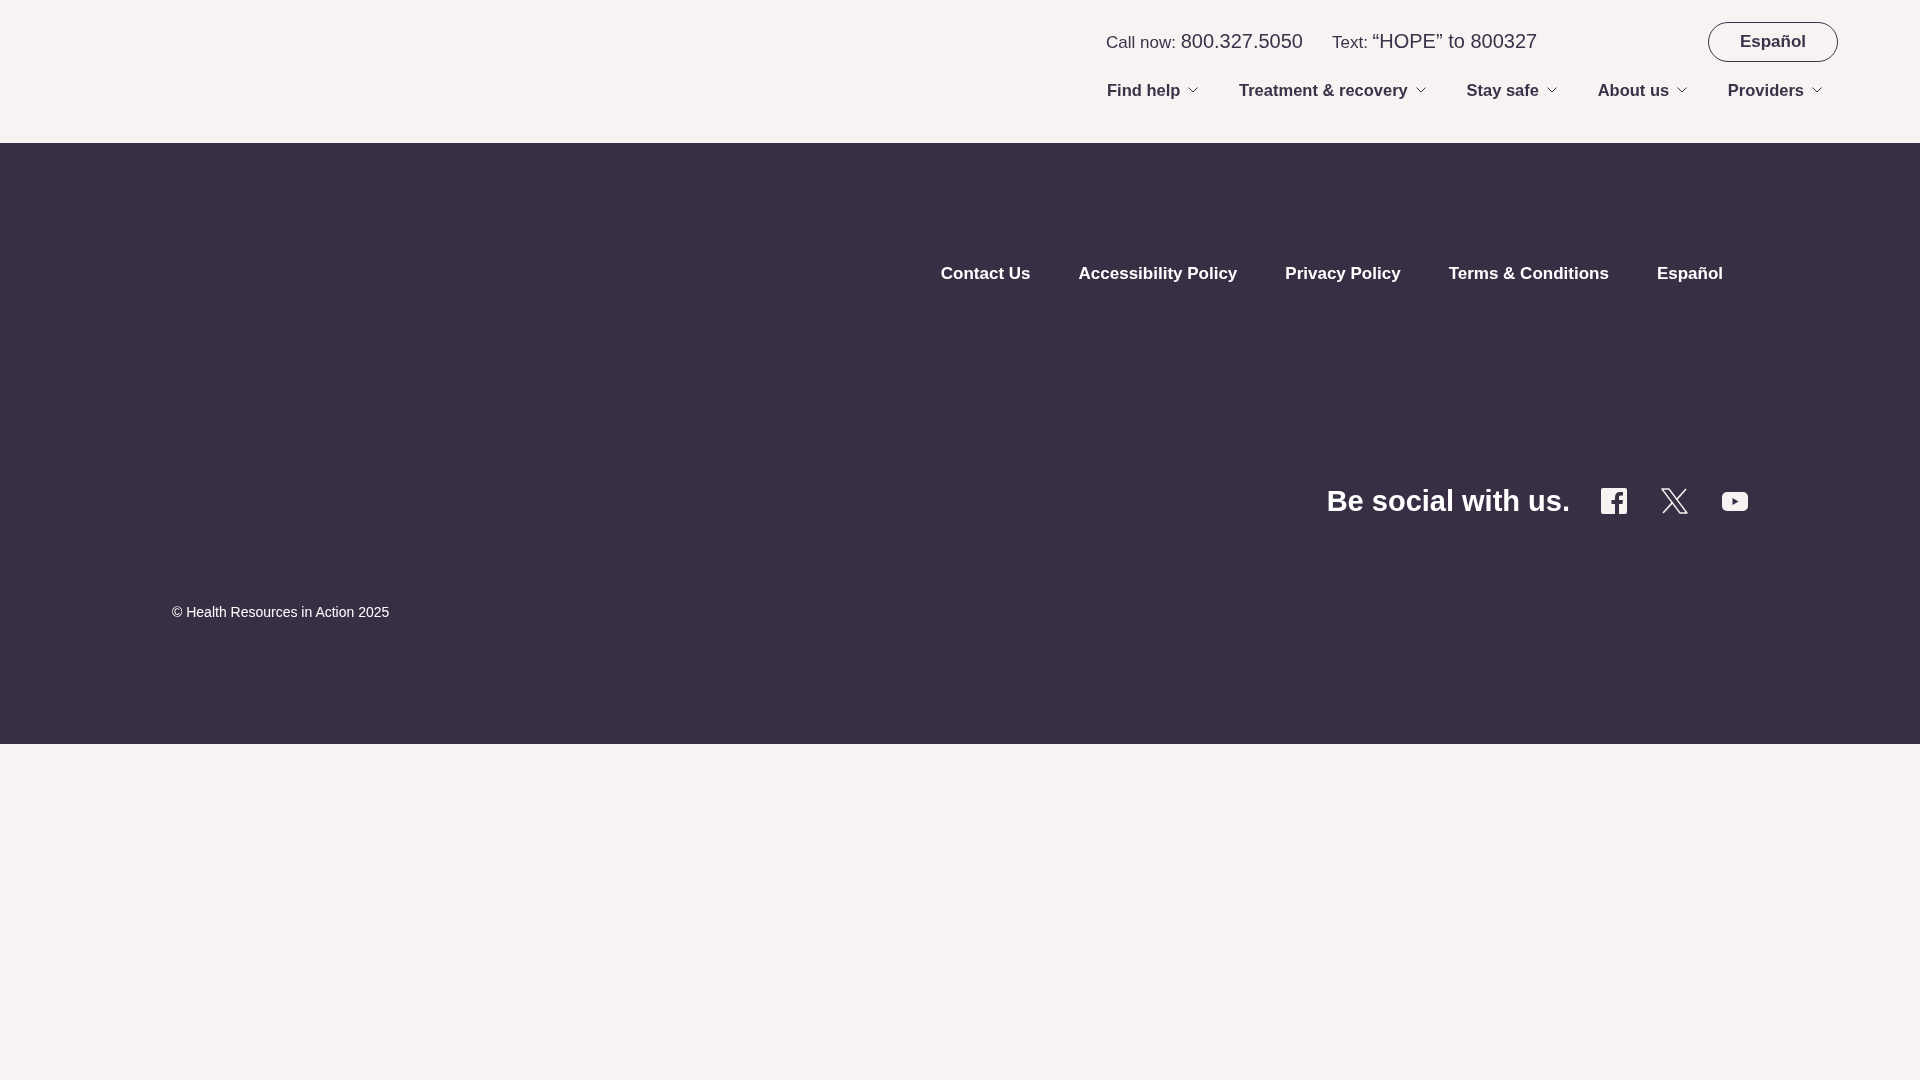  Describe the element at coordinates (1153, 90) in the screenshot. I see `nav-menu-item: Find help` at that location.